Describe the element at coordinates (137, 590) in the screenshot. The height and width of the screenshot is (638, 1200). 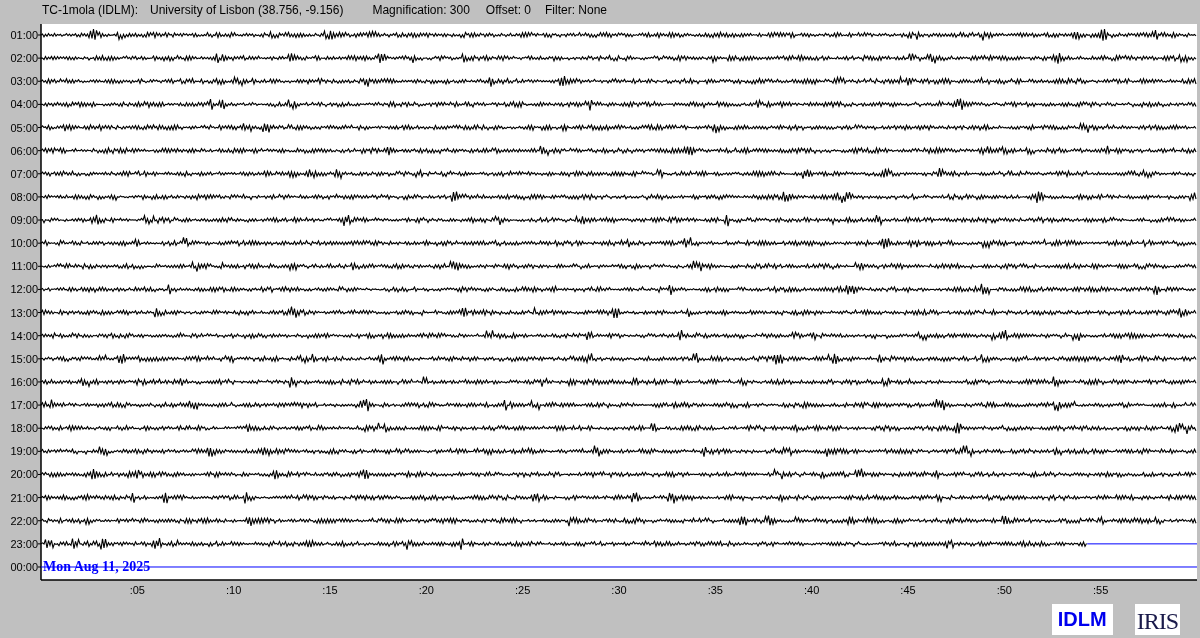
I see `time-tick-label: :05` at that location.